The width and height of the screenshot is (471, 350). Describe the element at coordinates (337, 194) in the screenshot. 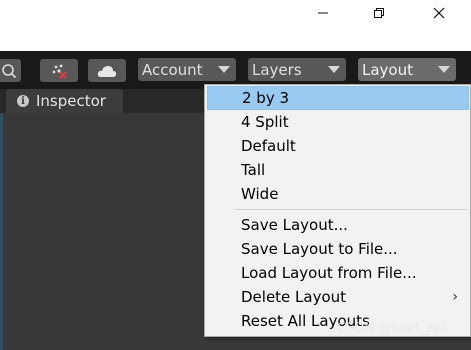

I see `menu-item-wide: Wide` at that location.